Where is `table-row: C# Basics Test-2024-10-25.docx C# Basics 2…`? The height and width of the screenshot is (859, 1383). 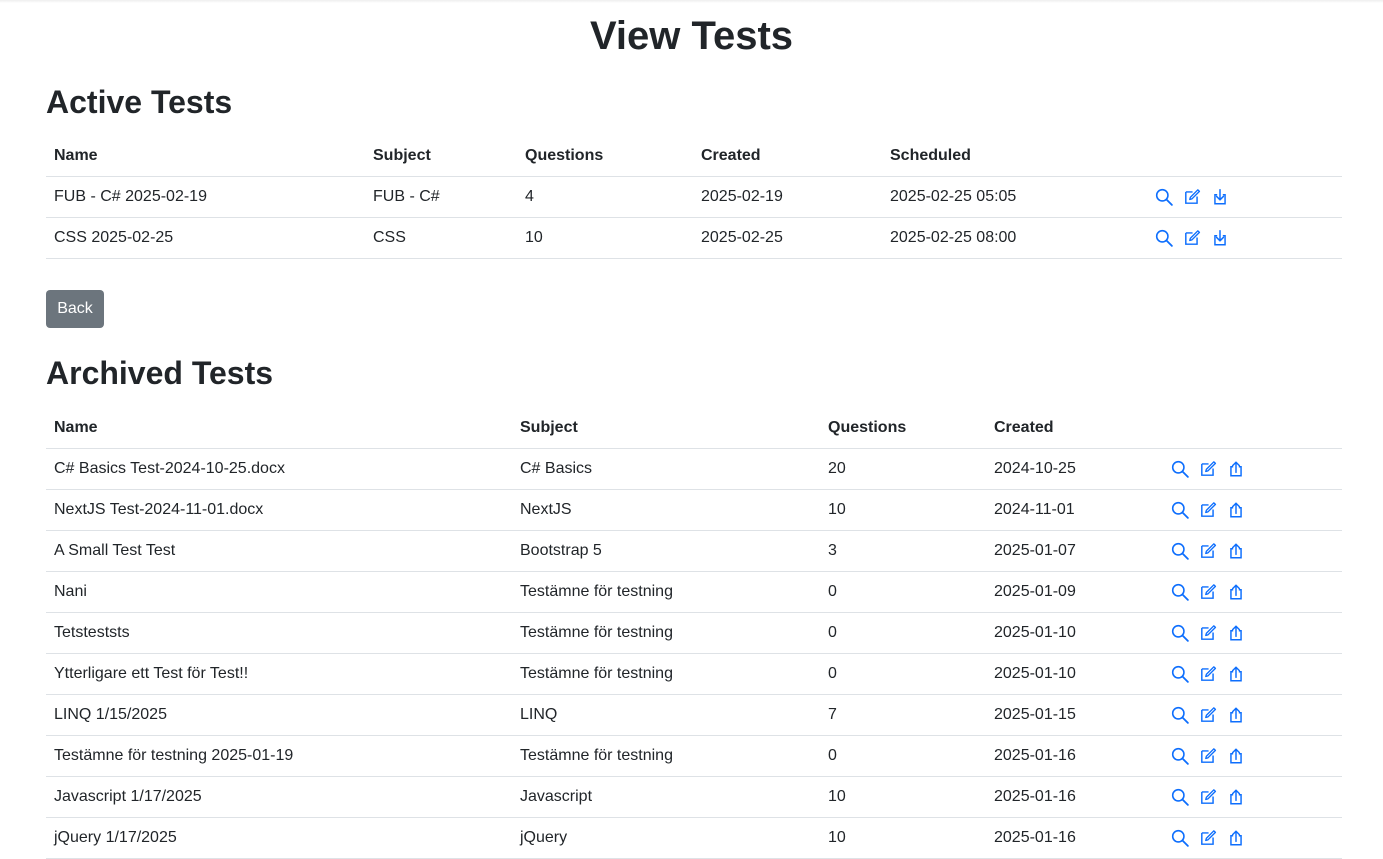
table-row: C# Basics Test-2024-10-25.docx C# Basics 2… is located at coordinates (694, 469).